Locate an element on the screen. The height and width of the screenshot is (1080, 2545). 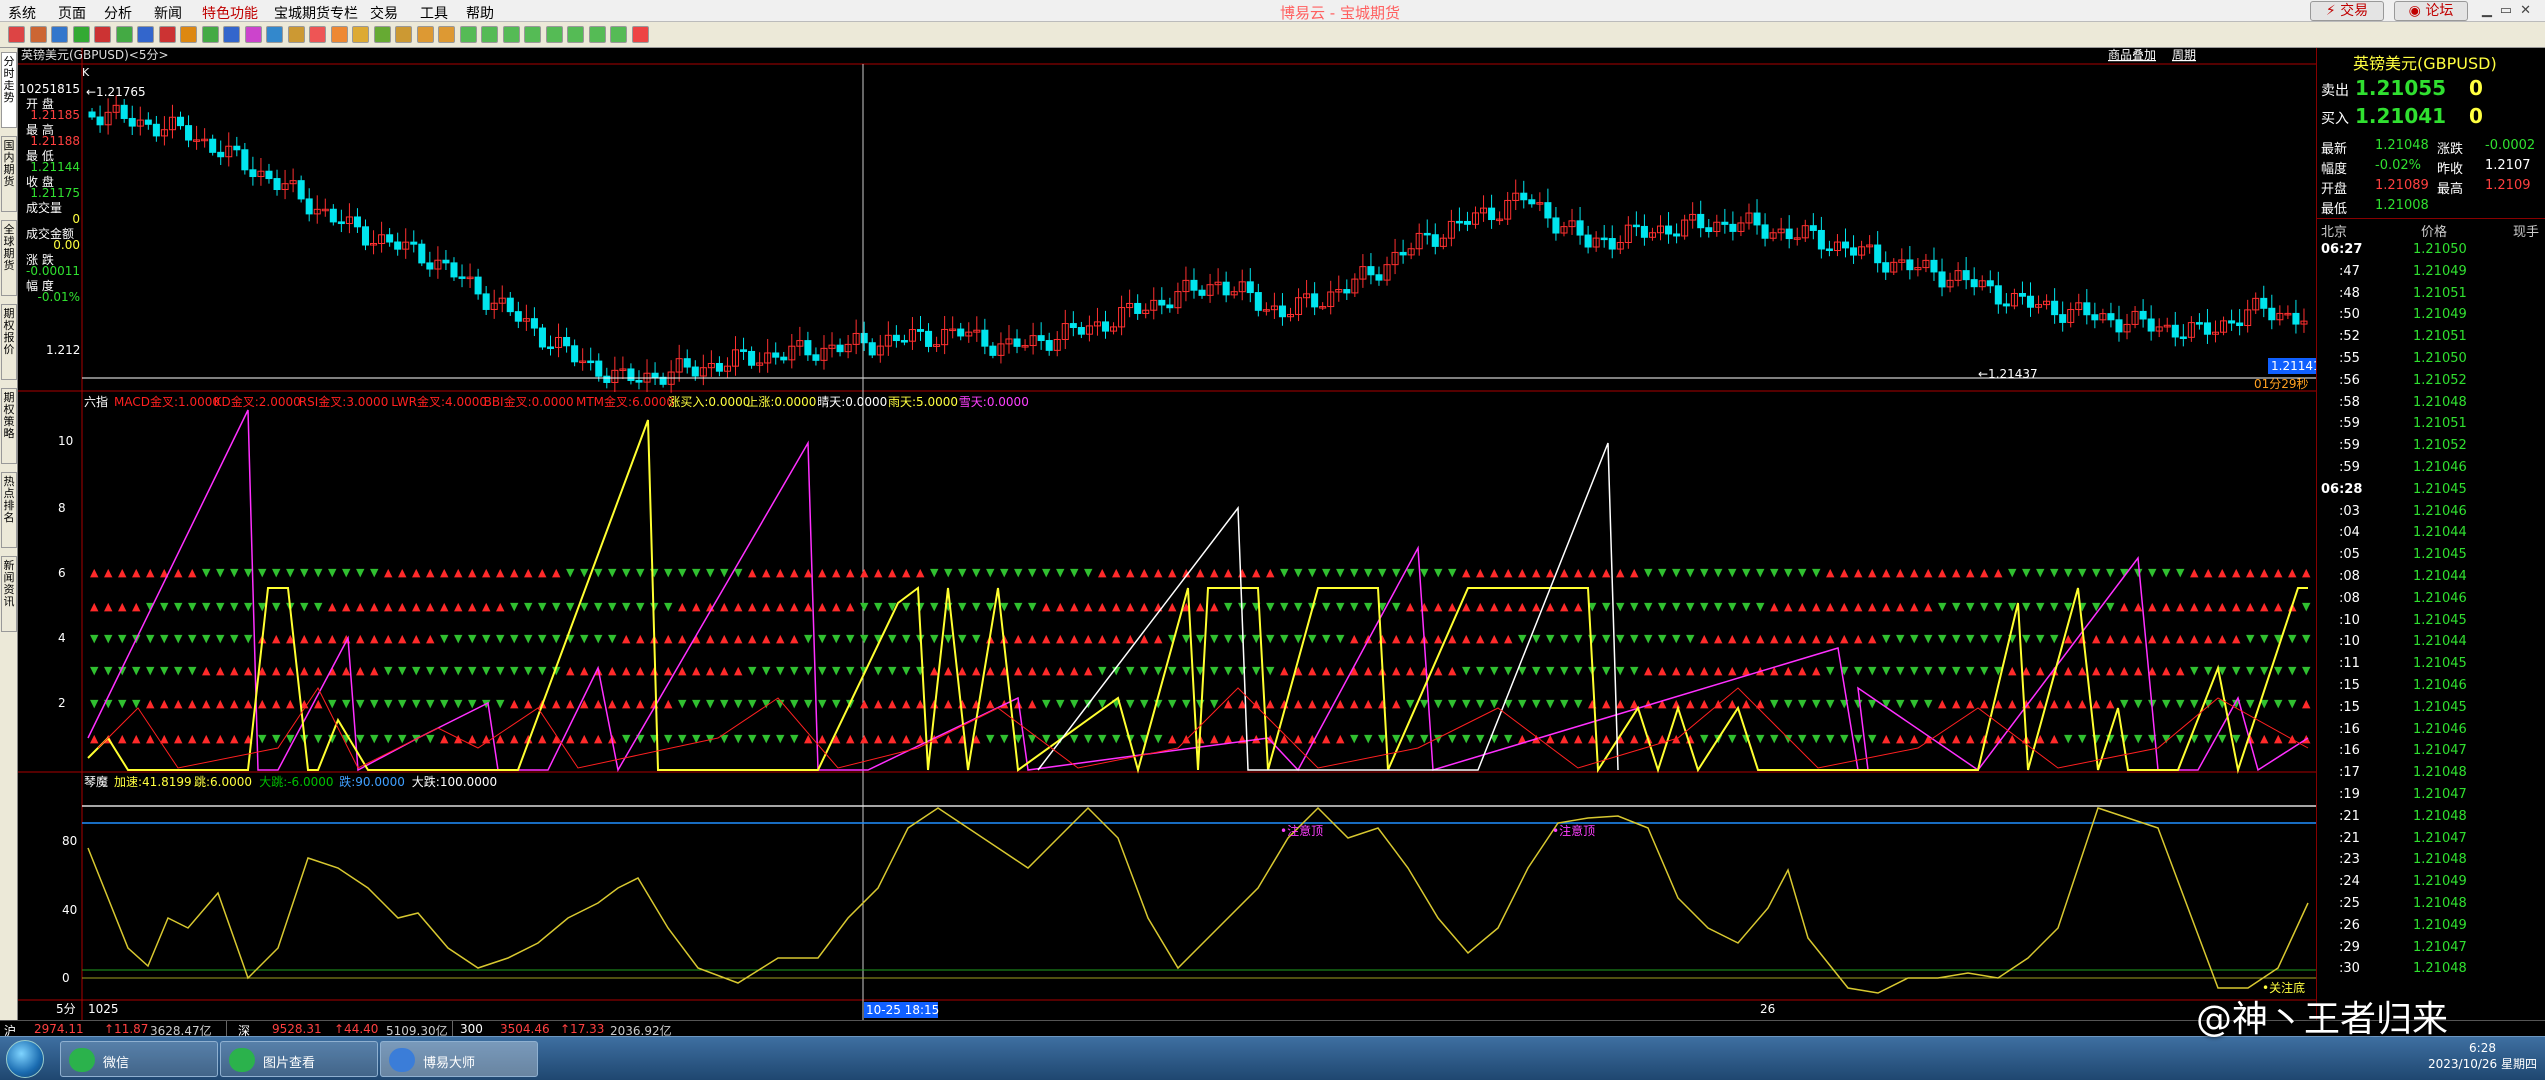
tick-price: 1.21048 is located at coordinates (2440, 903).